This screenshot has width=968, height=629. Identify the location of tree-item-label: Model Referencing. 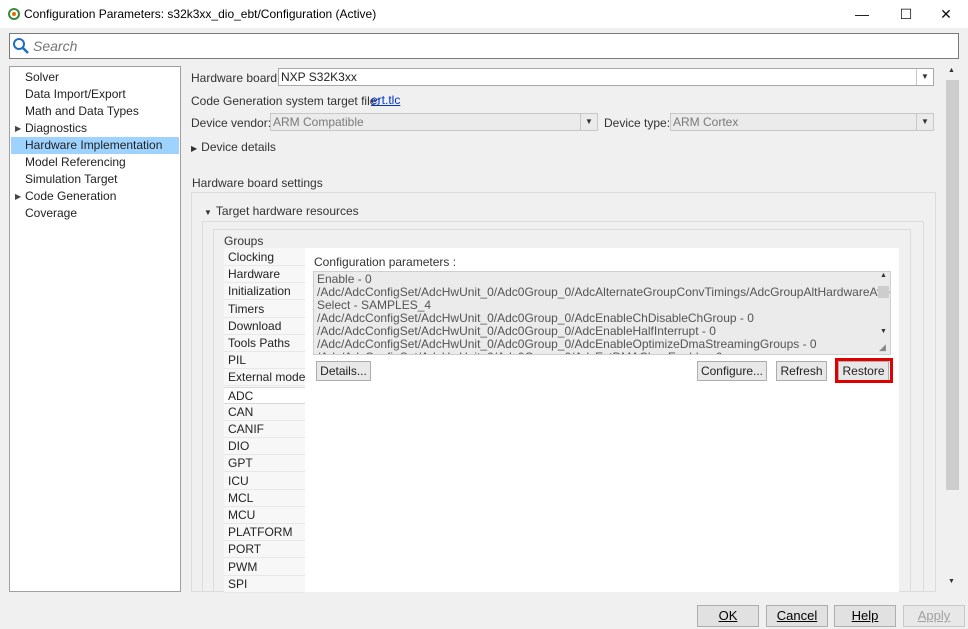
(75, 162).